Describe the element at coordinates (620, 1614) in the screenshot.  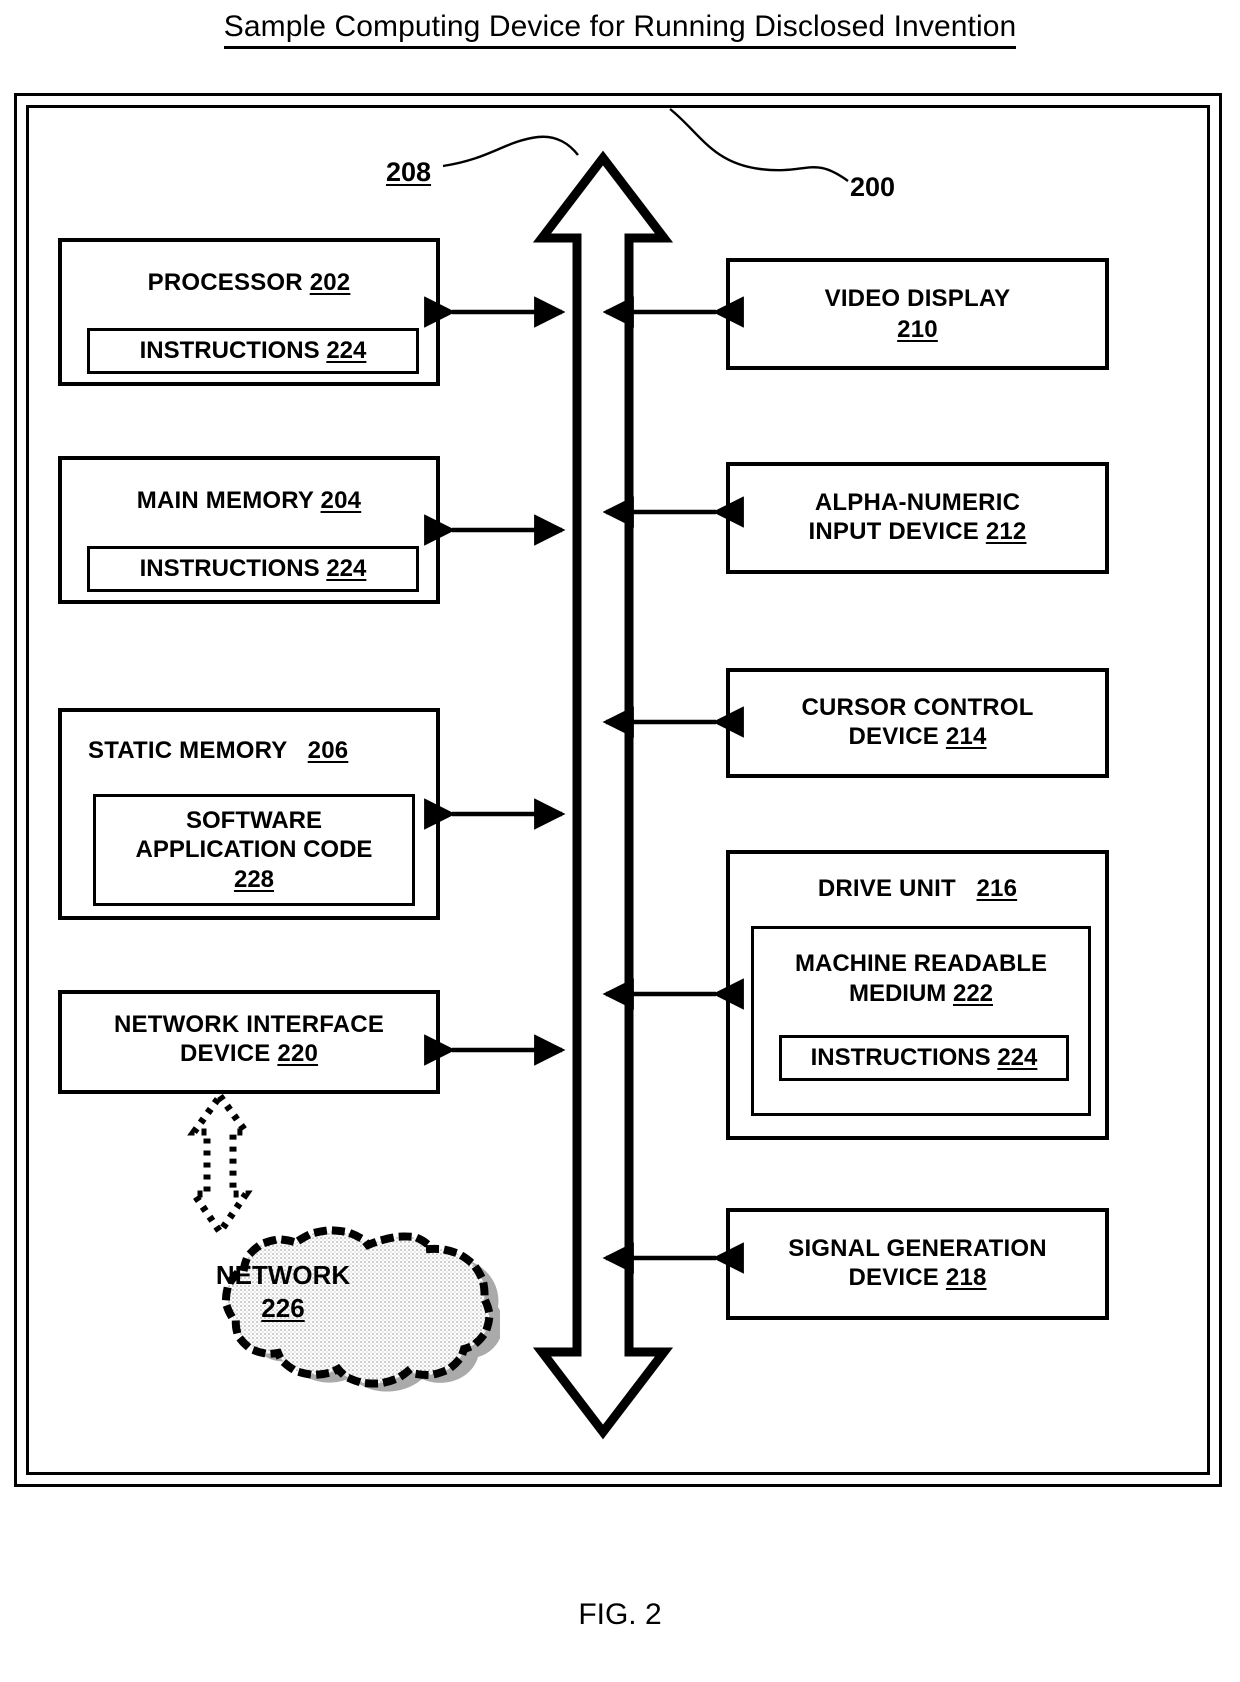
I see `figure-caption: FIG. 2` at that location.